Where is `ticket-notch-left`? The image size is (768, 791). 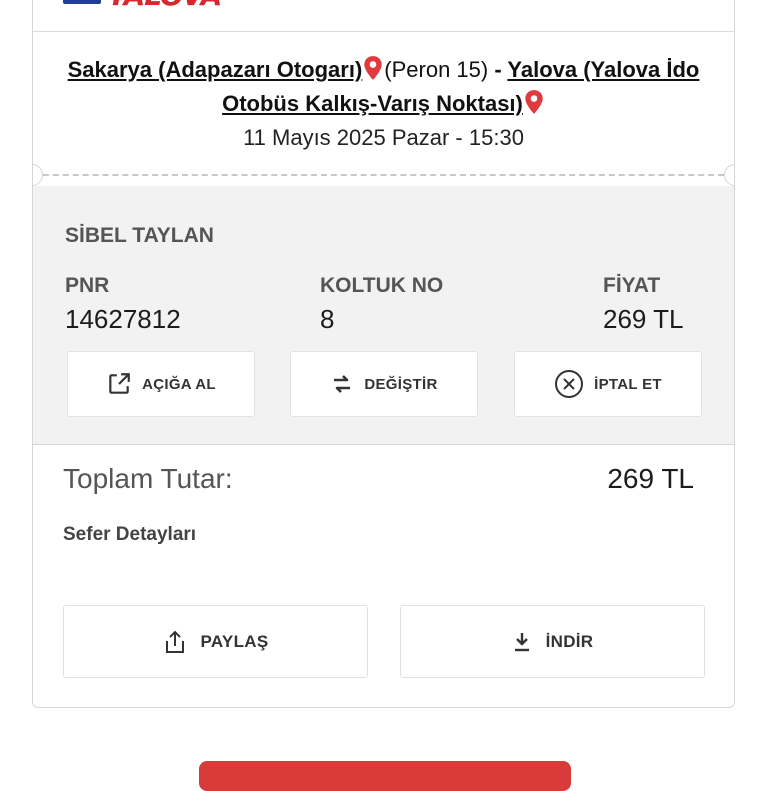 ticket-notch-left is located at coordinates (38, 175).